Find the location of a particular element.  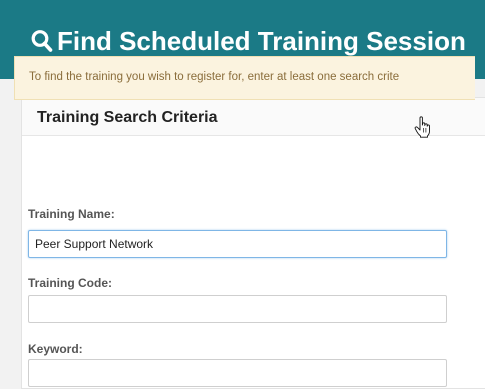

training-name-input is located at coordinates (237, 244).